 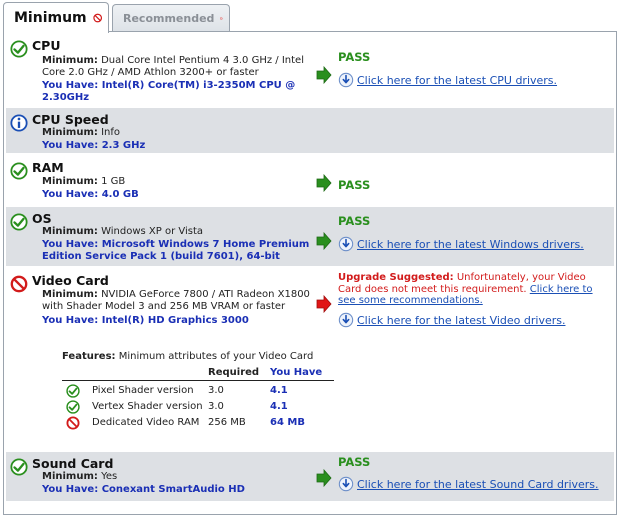 I want to click on os-title: OS, so click(x=42, y=218).